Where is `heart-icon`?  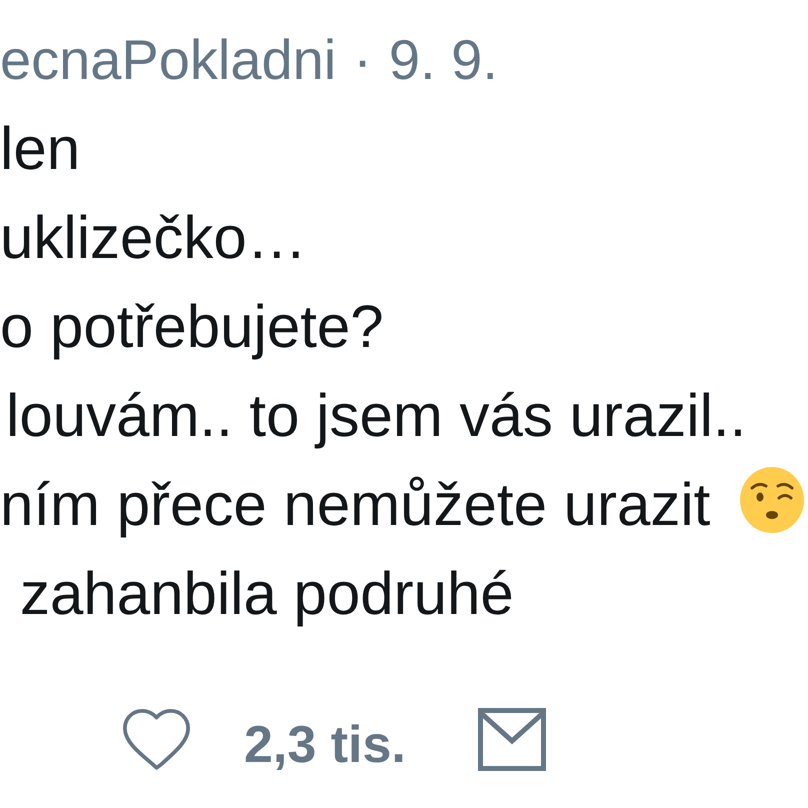
heart-icon is located at coordinates (156, 739).